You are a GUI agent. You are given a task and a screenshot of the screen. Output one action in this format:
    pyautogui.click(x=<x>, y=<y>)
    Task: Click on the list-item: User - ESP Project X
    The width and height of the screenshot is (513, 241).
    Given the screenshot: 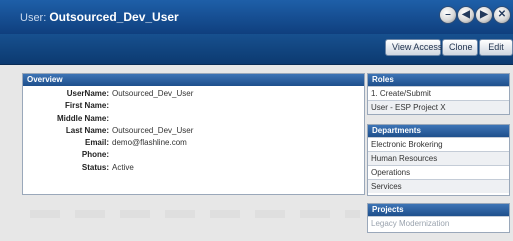 What is the action you would take?
    pyautogui.click(x=438, y=107)
    